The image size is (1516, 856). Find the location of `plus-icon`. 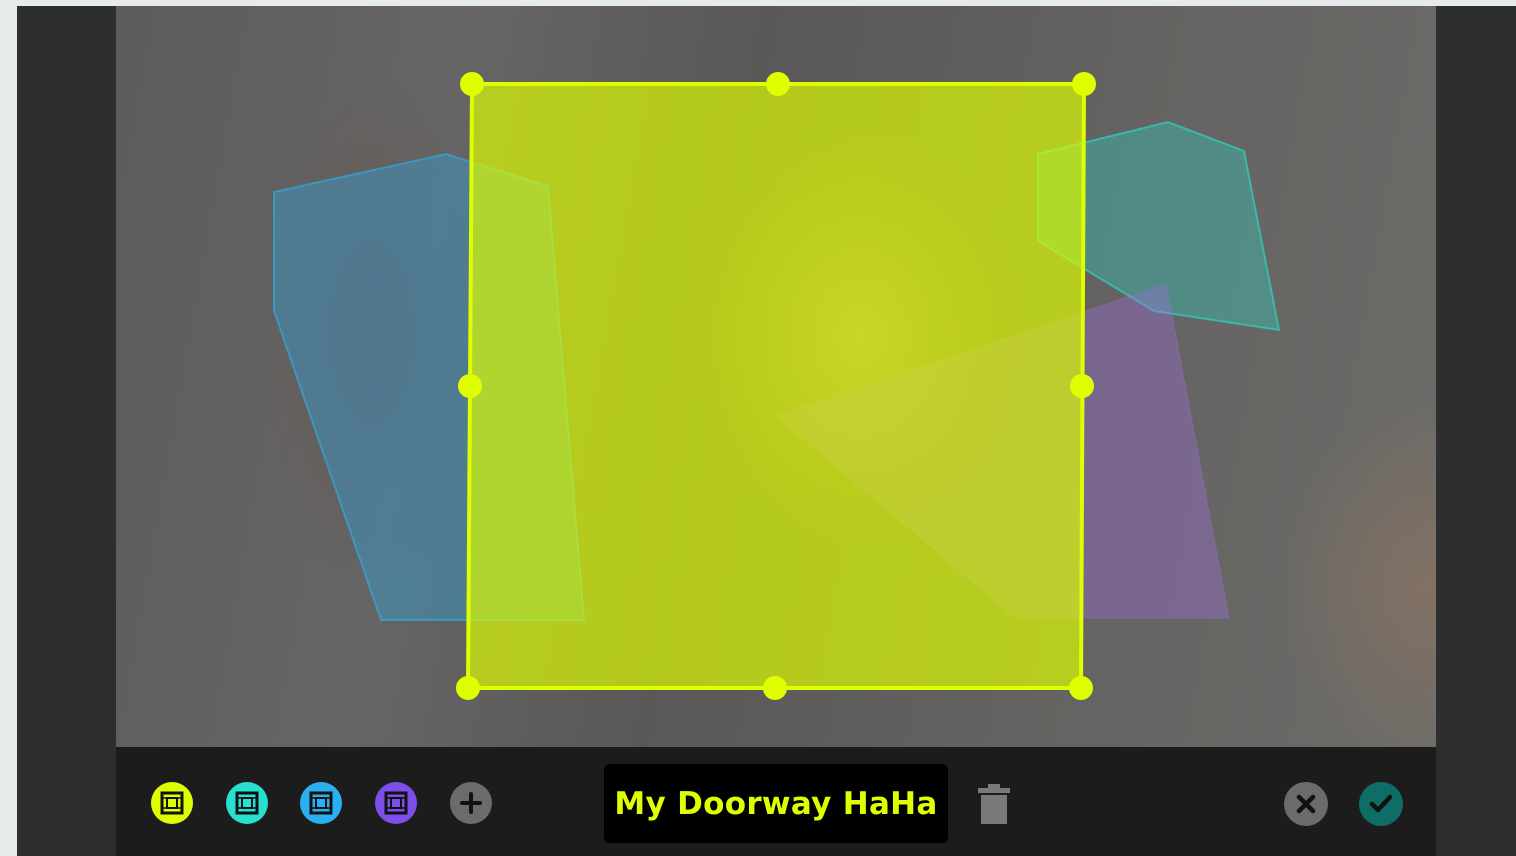

plus-icon is located at coordinates (471, 803).